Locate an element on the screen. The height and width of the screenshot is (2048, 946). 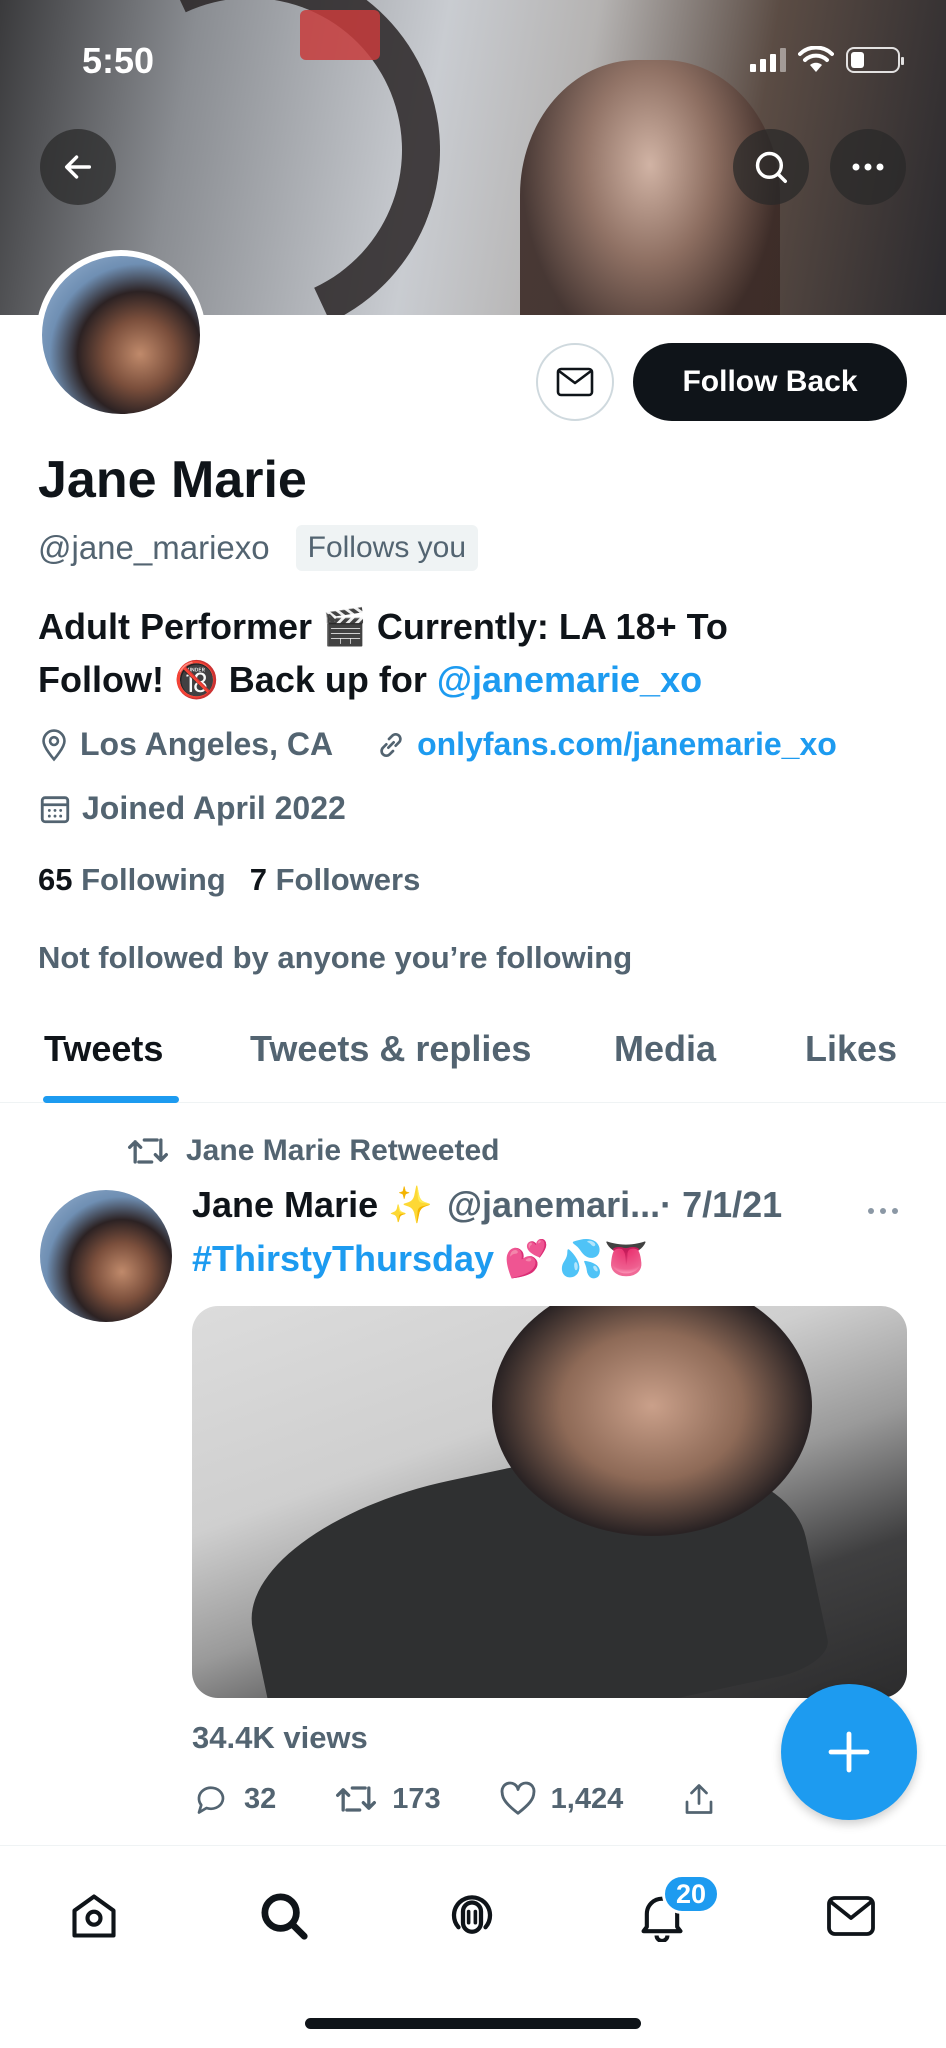
spaces-microphone-icon is located at coordinates (472, 1914).